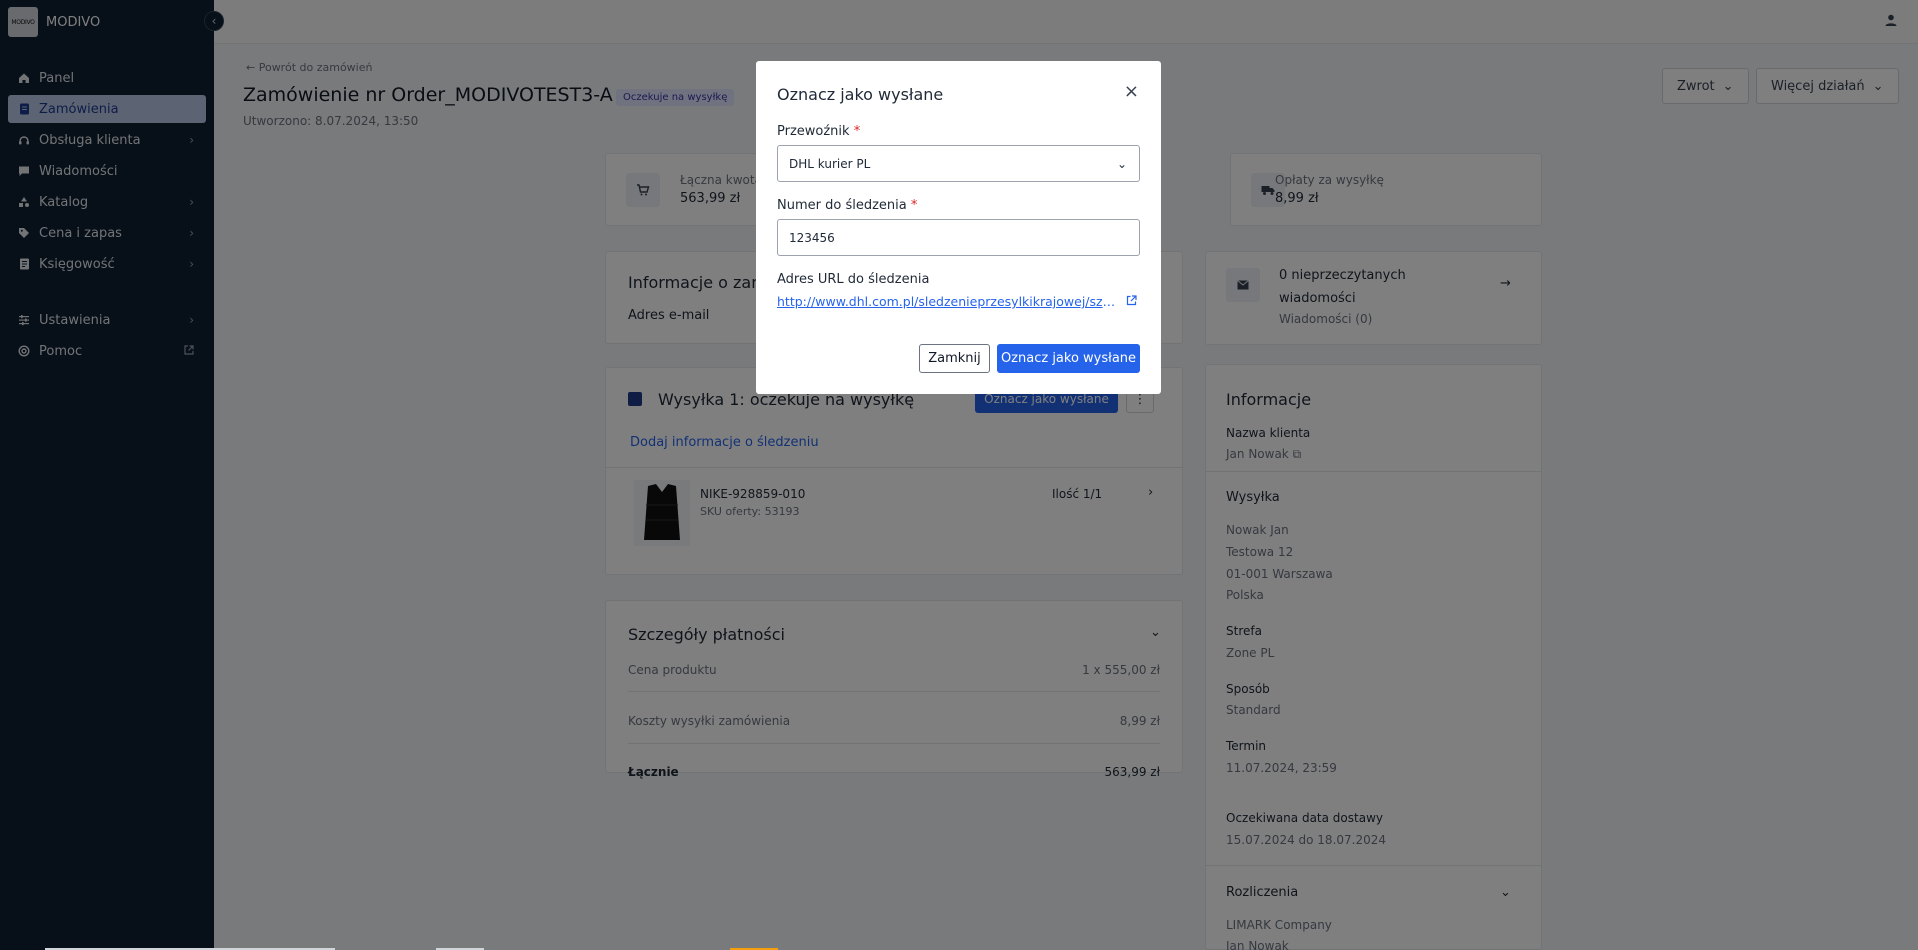 The image size is (1918, 950). Describe the element at coordinates (958, 237) in the screenshot. I see `tracking-number-input: 123456` at that location.